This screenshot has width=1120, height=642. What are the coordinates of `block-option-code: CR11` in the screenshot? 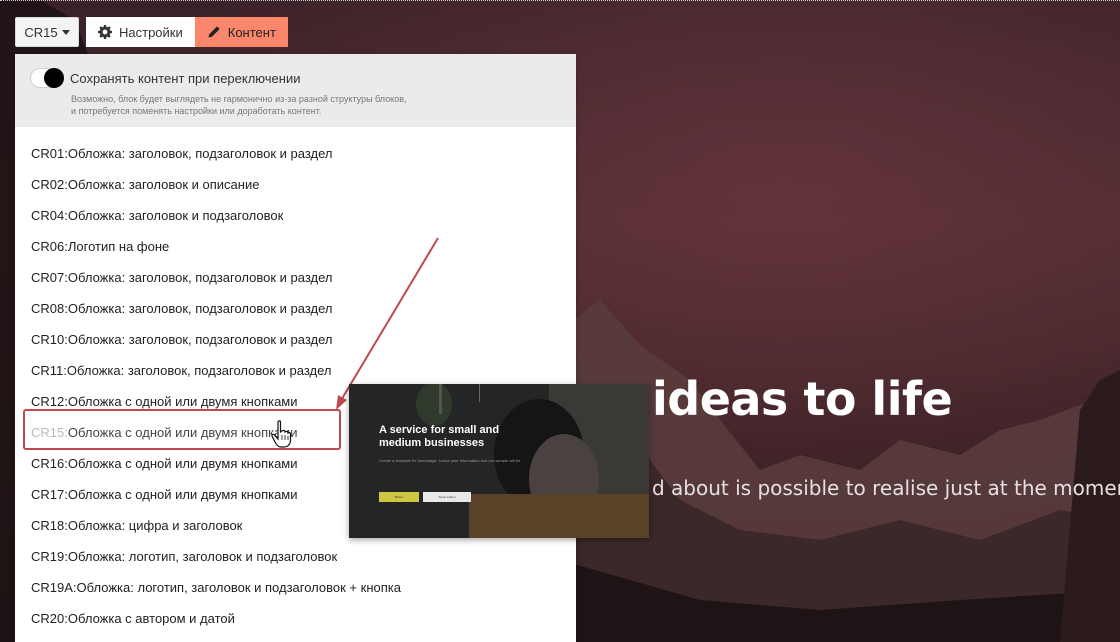 It's located at (47, 370).